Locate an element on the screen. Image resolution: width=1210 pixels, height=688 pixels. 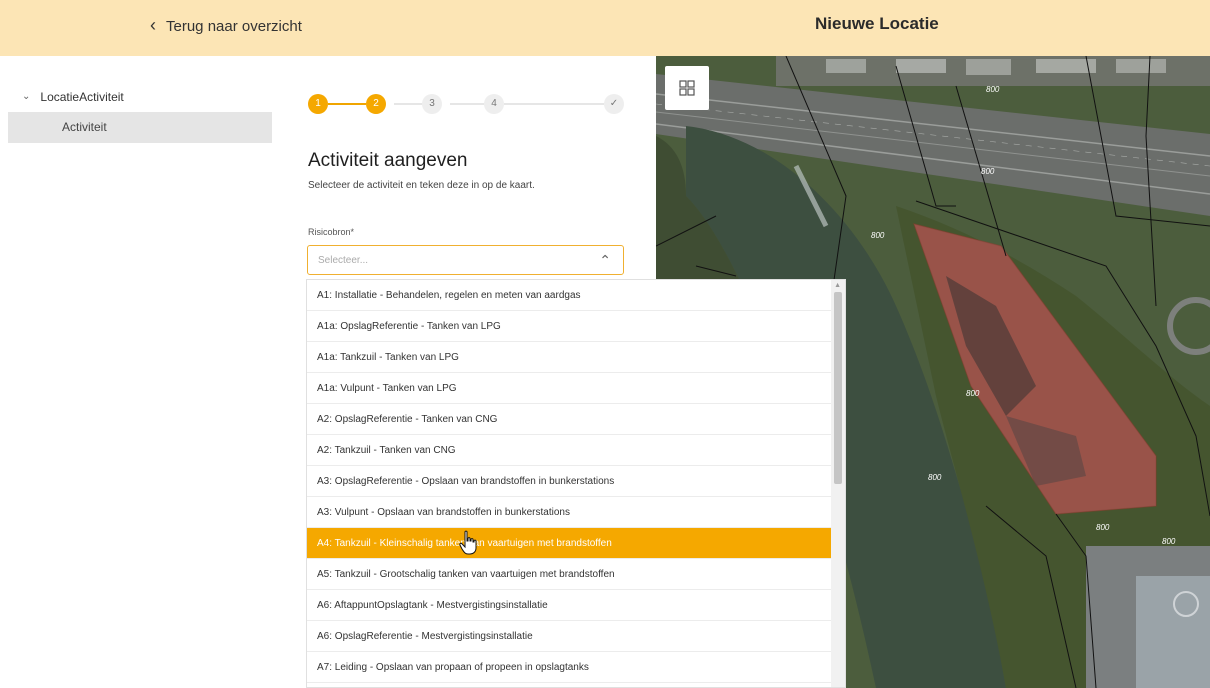
risicobron-label: Risicobron* is located at coordinates (331, 232).